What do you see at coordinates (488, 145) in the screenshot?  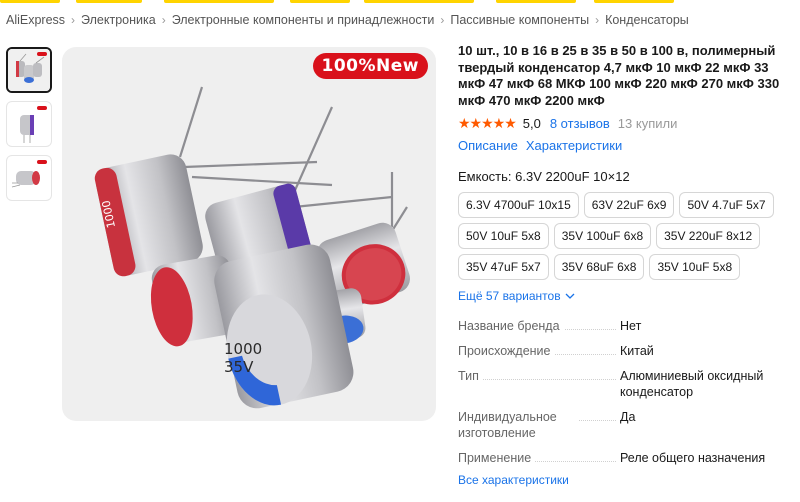 I see `description-link: Описание` at bounding box center [488, 145].